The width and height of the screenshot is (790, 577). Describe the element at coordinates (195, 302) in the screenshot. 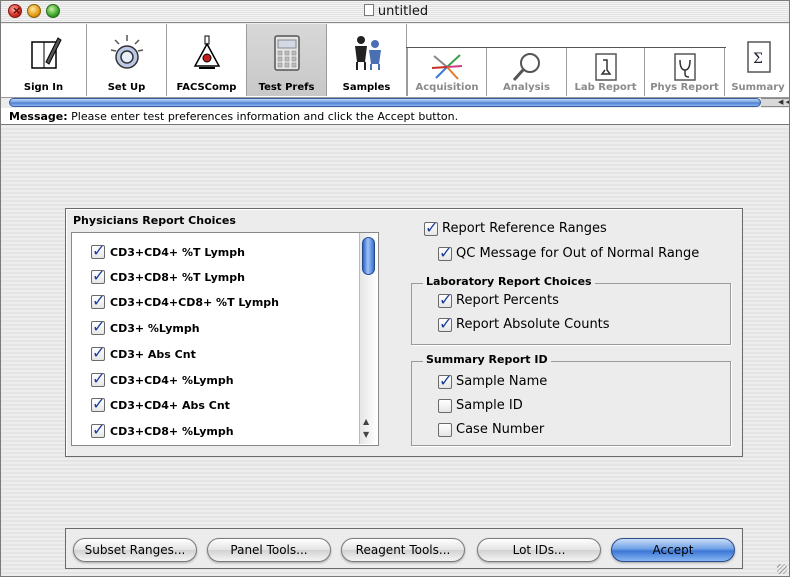

I see `list-item-label: CD3+CD4+CD8+ %T Lymph` at that location.